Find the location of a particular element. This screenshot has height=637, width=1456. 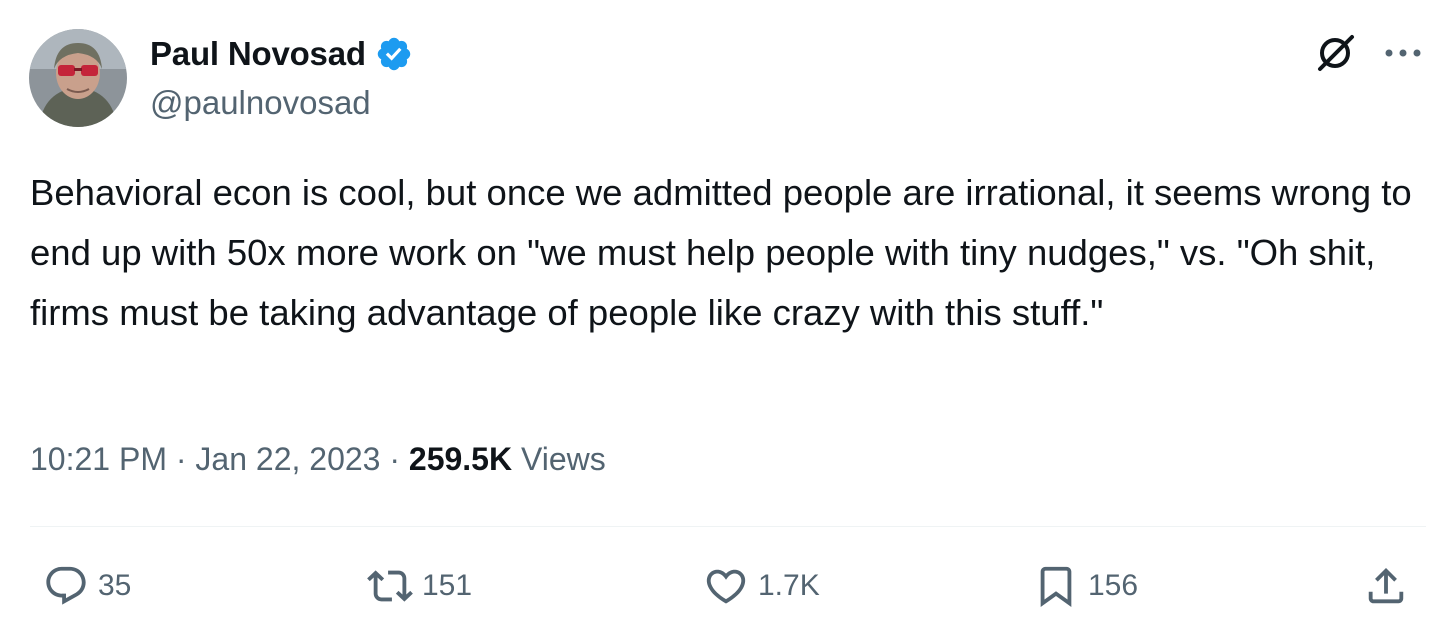

like-count: 1.7K is located at coordinates (789, 585).